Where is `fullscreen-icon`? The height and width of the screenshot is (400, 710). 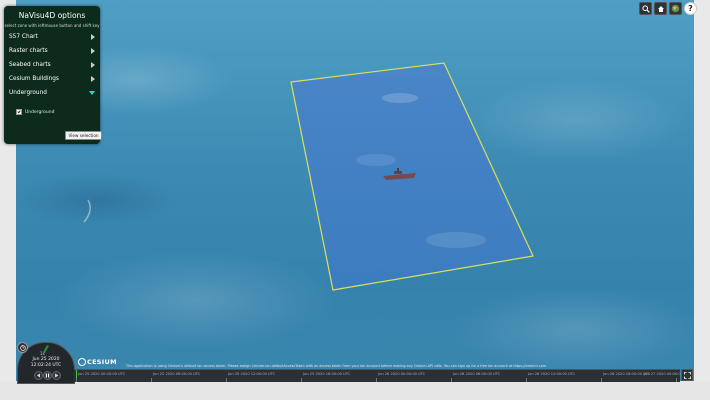 fullscreen-icon is located at coordinates (687, 375).